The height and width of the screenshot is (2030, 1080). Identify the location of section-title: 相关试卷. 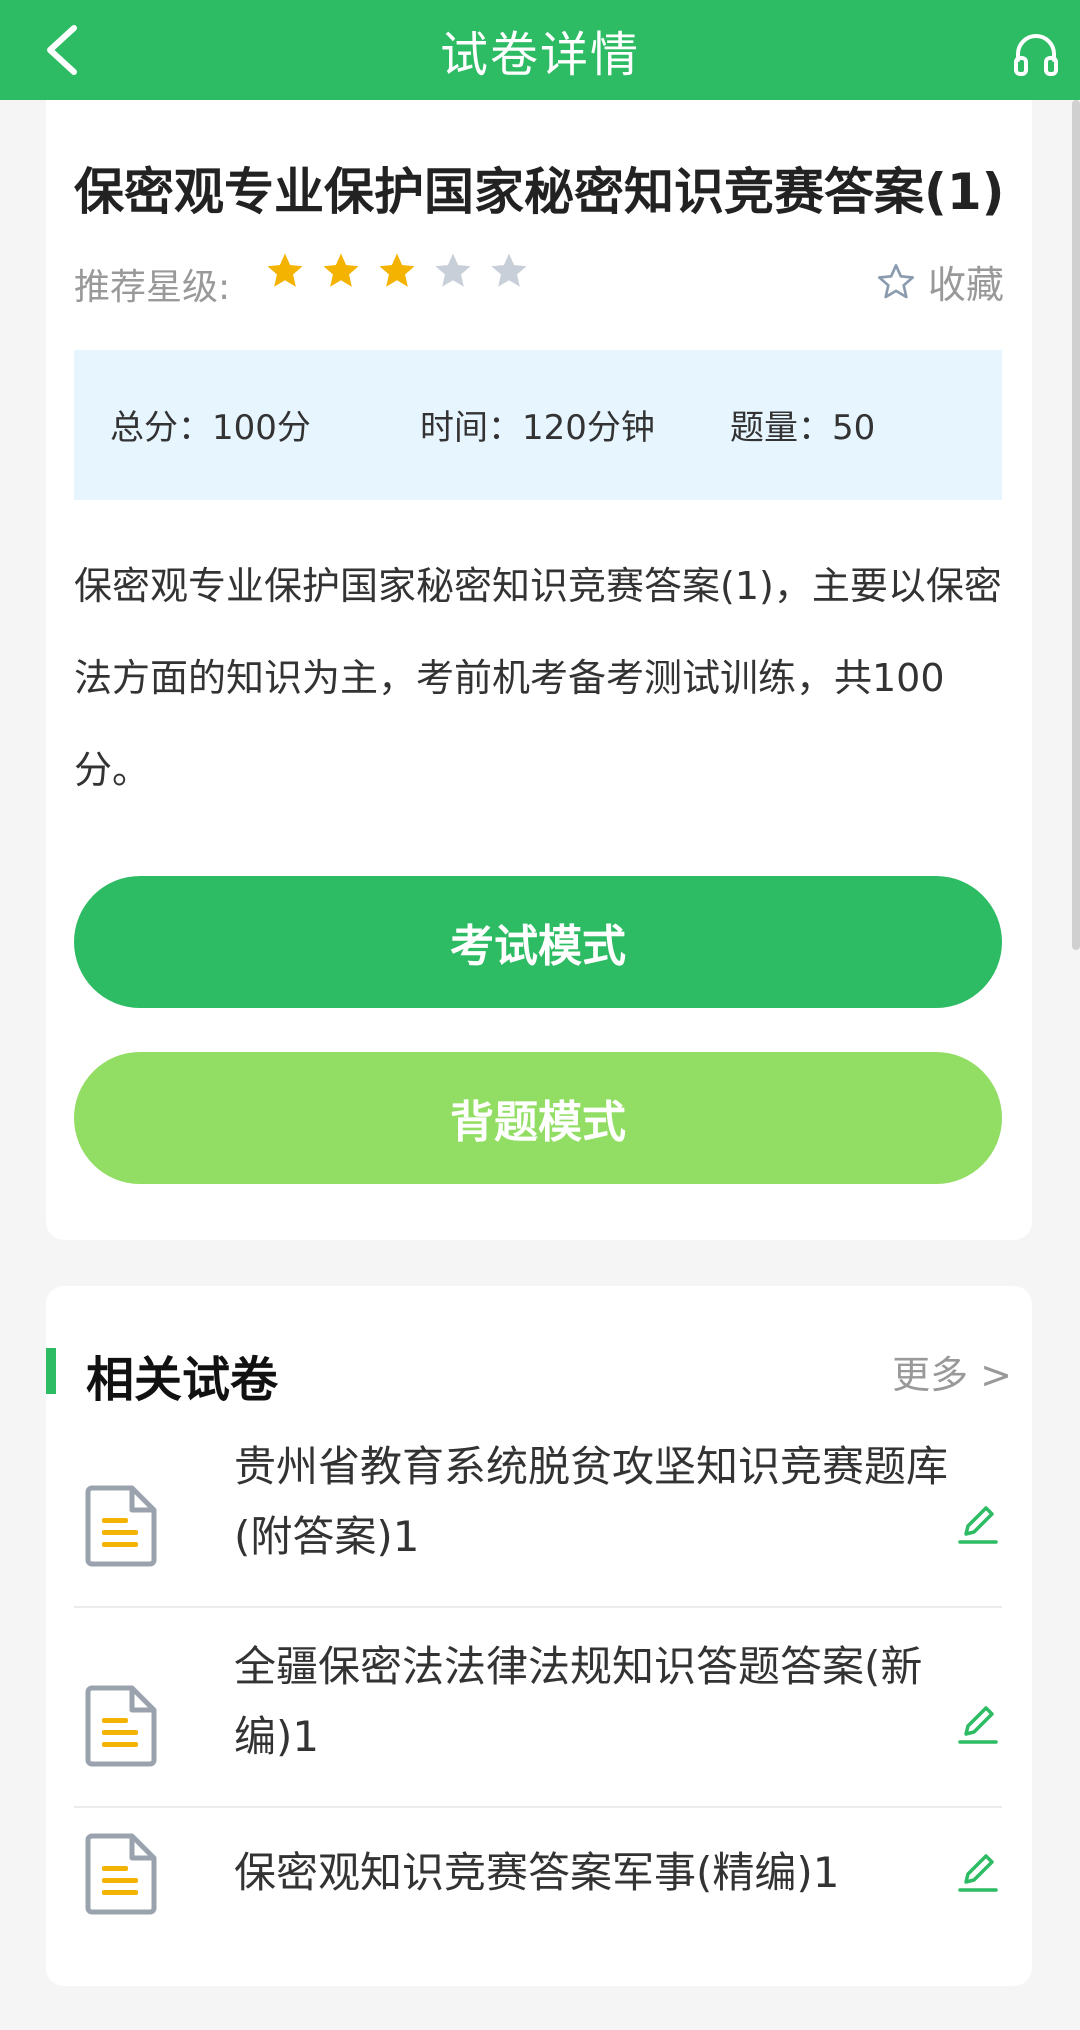
(182, 1380).